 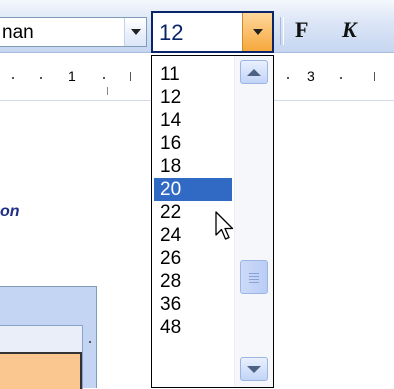 What do you see at coordinates (18, 32) in the screenshot?
I see `font-name-value: nan` at bounding box center [18, 32].